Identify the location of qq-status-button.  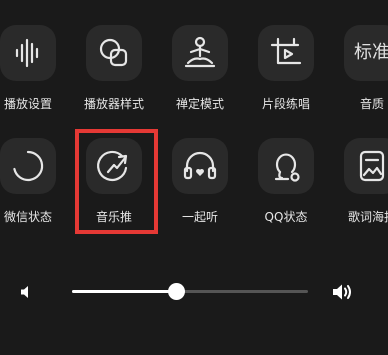
(286, 166).